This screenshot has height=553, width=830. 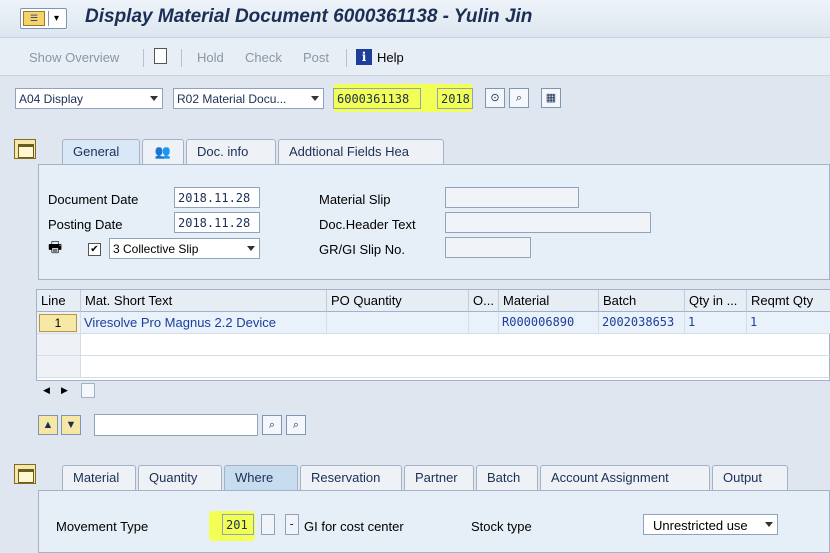 What do you see at coordinates (204, 301) in the screenshot?
I see `column-header-short-text: Mat. Short Text` at bounding box center [204, 301].